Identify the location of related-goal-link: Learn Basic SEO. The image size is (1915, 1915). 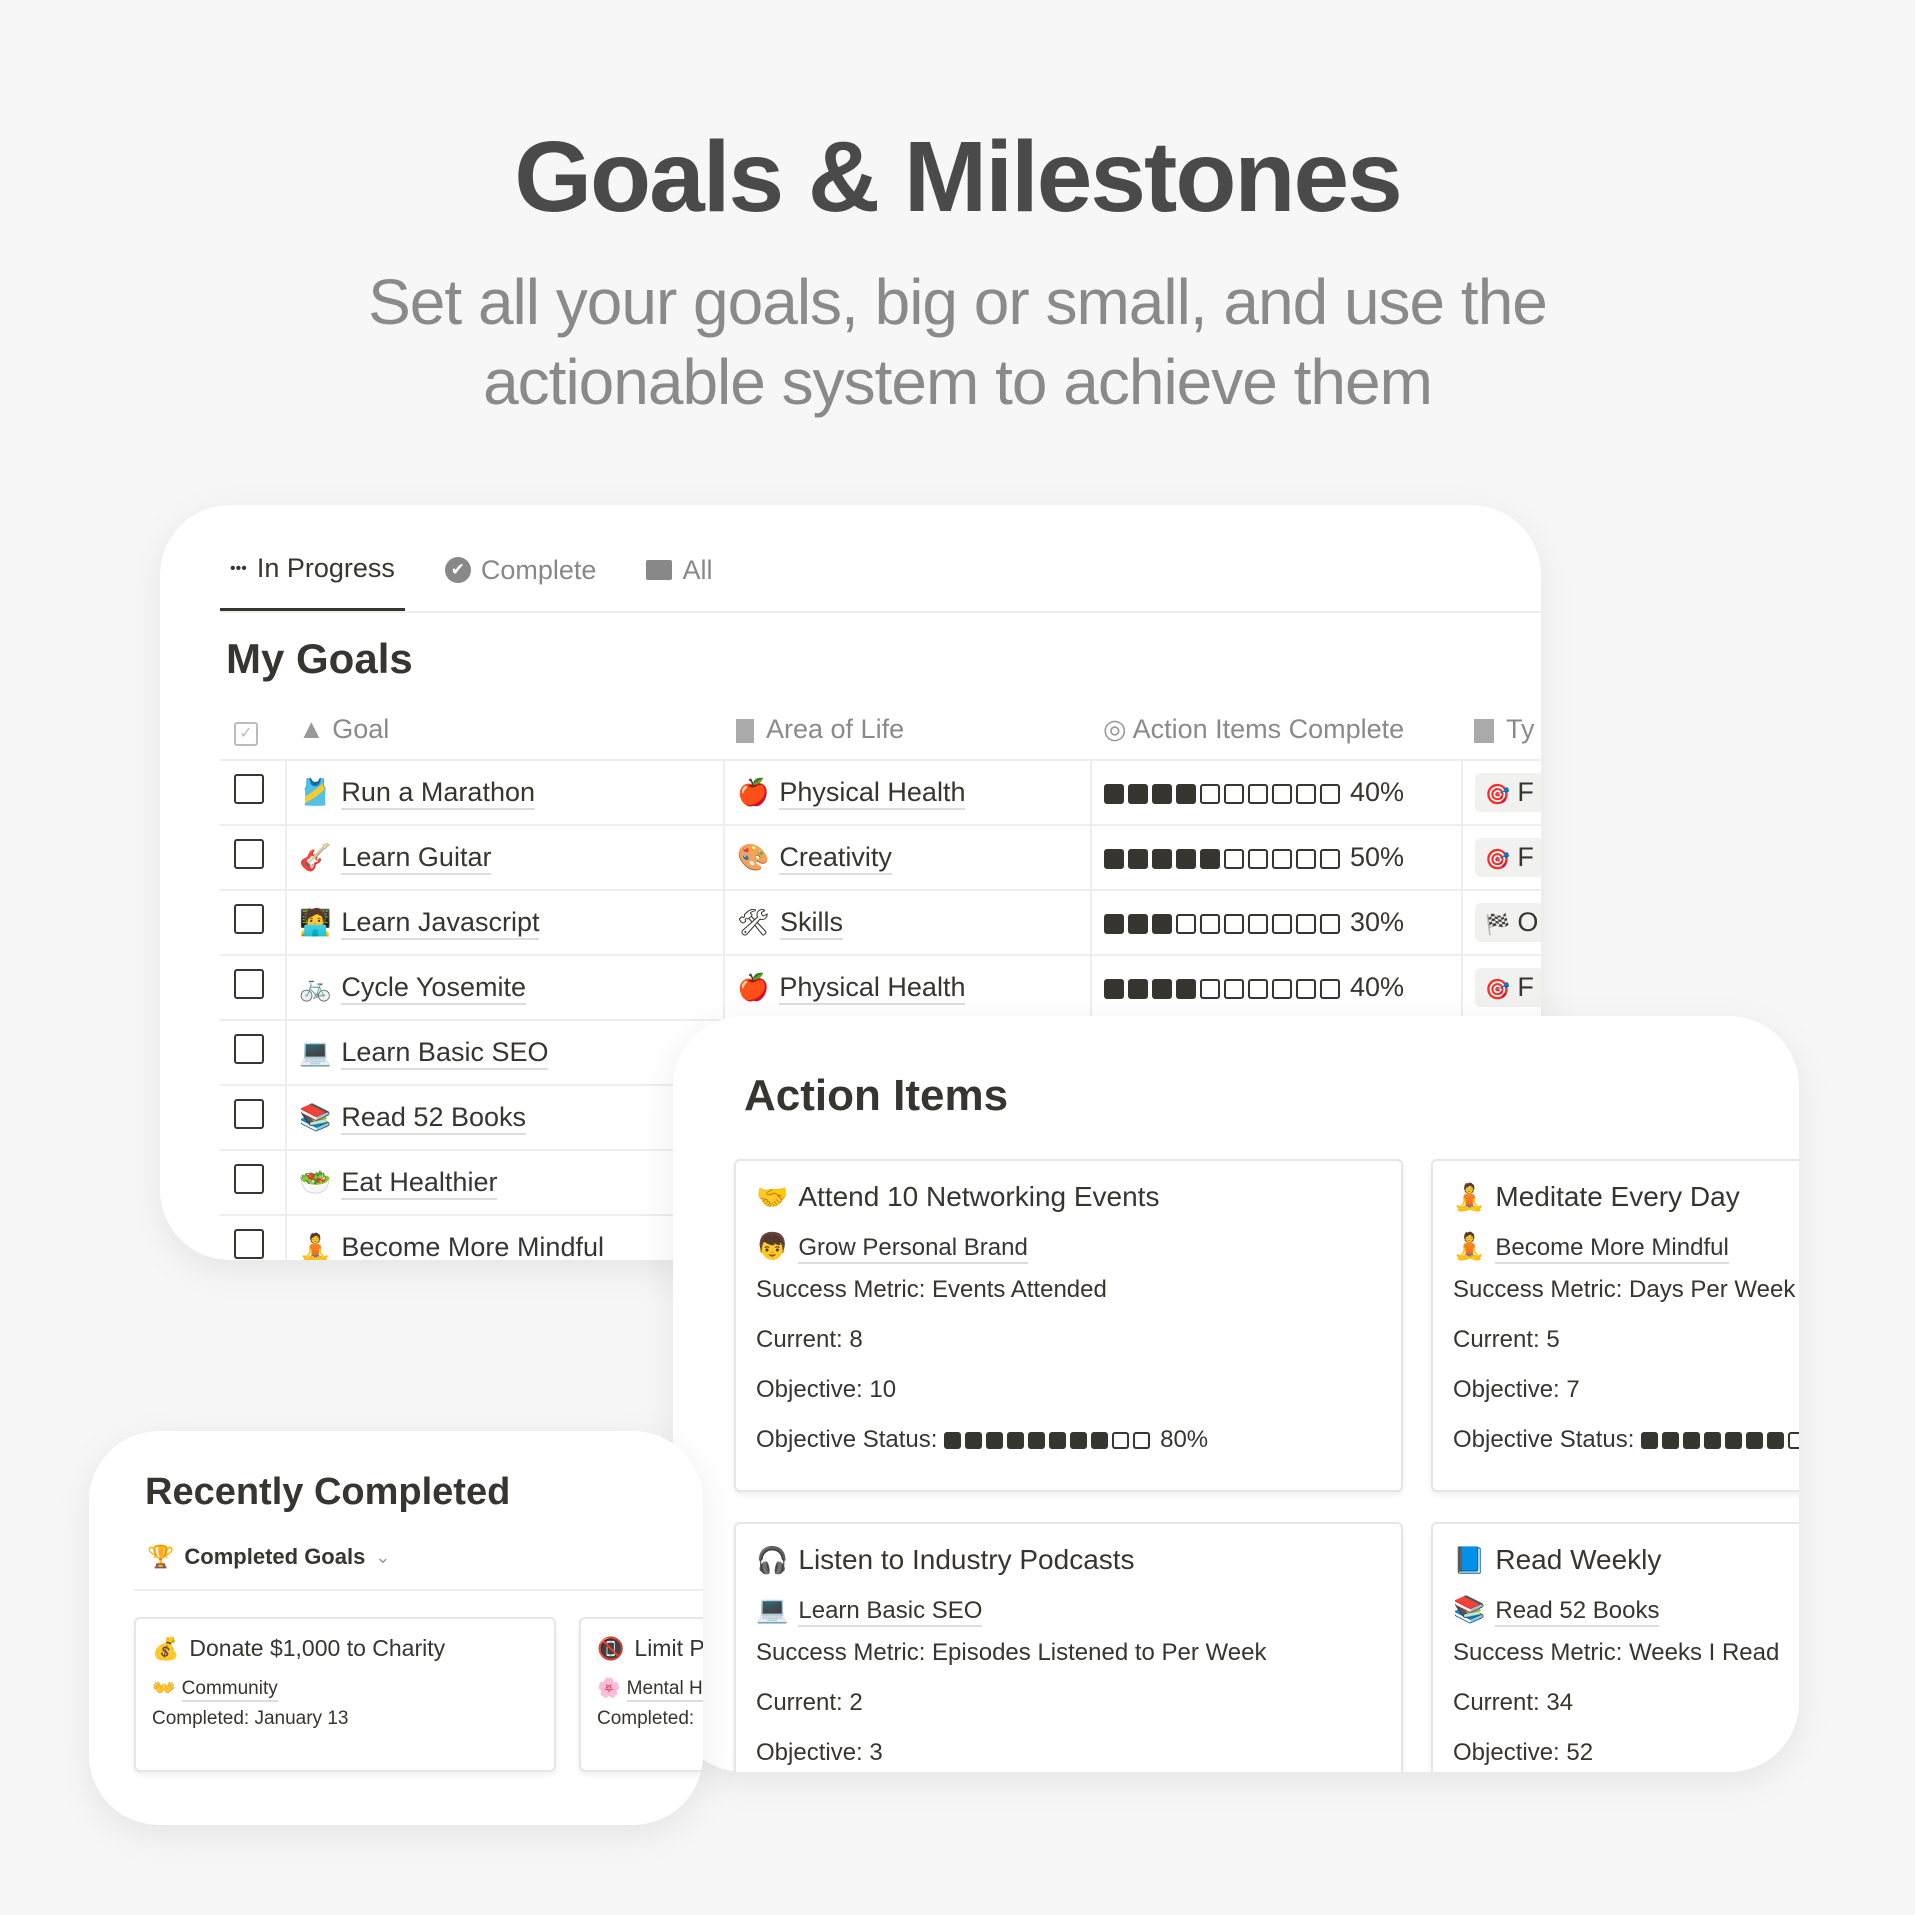
(890, 1612).